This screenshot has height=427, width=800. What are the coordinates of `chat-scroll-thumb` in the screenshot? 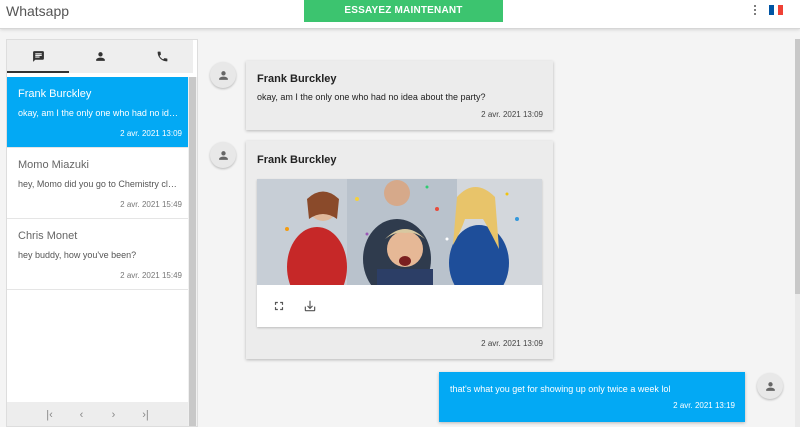 It's located at (797, 166).